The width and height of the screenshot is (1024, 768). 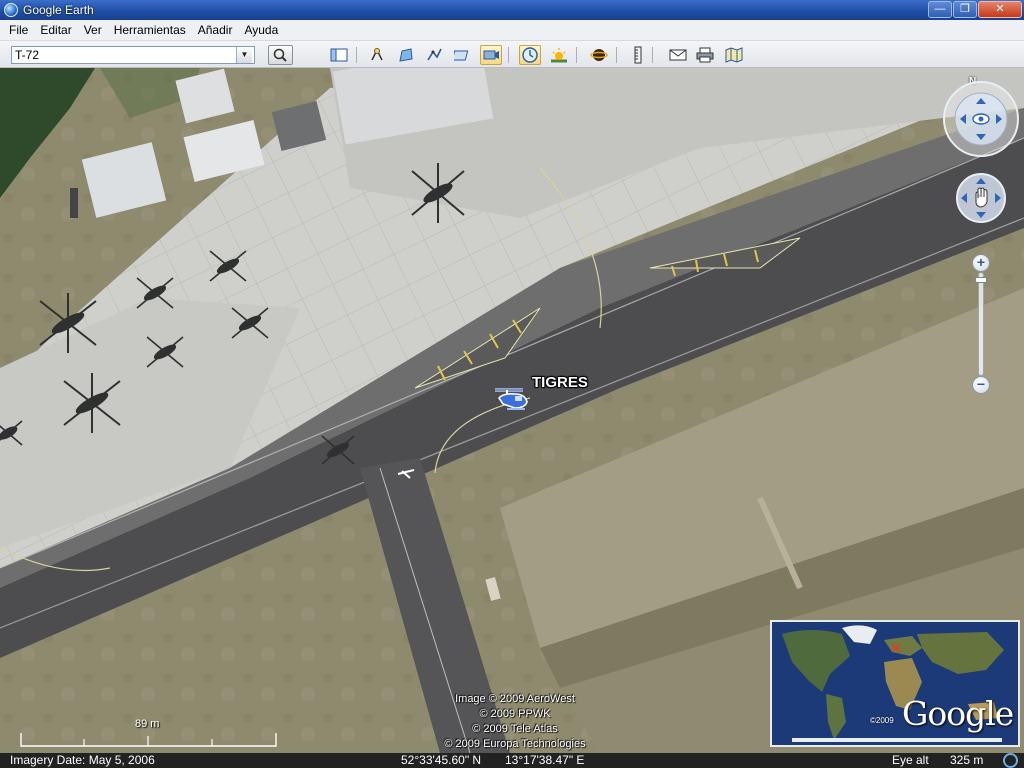 I want to click on search-button, so click(x=280, y=55).